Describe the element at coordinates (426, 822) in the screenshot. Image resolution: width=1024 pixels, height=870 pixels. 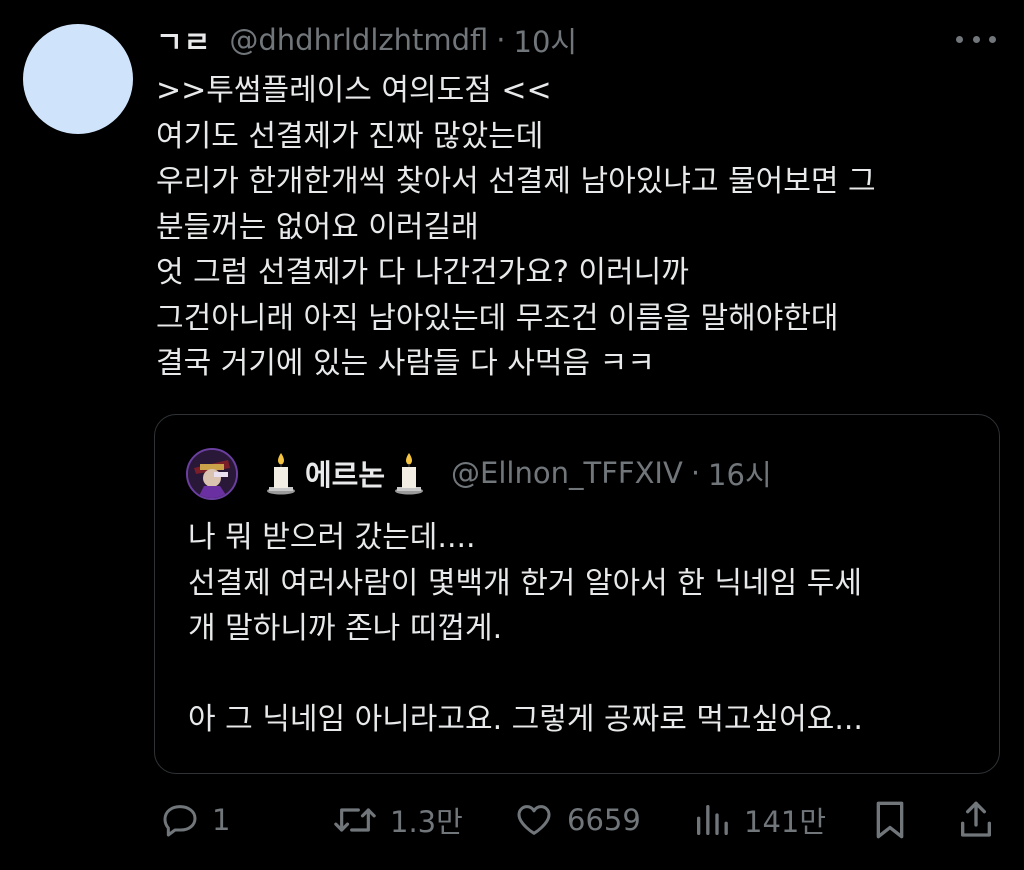
I see `retweet-count: 1.3만` at that location.